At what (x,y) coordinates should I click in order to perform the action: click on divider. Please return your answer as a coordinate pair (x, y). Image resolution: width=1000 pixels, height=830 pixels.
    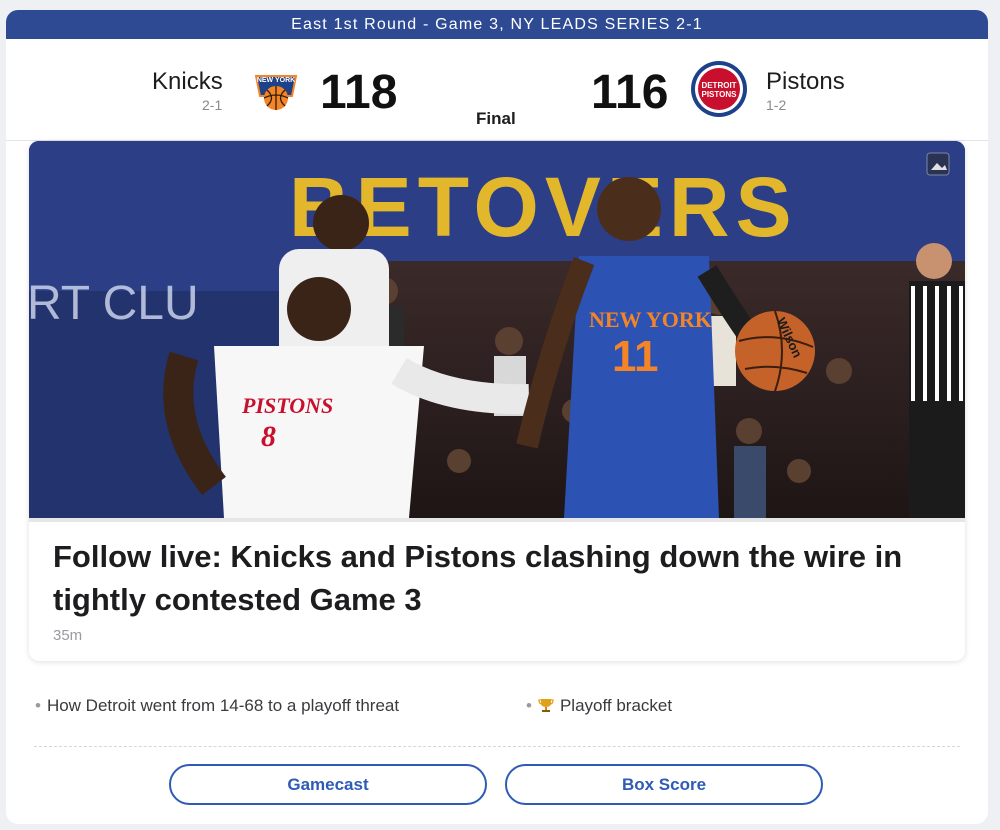
    Looking at the image, I should click on (497, 746).